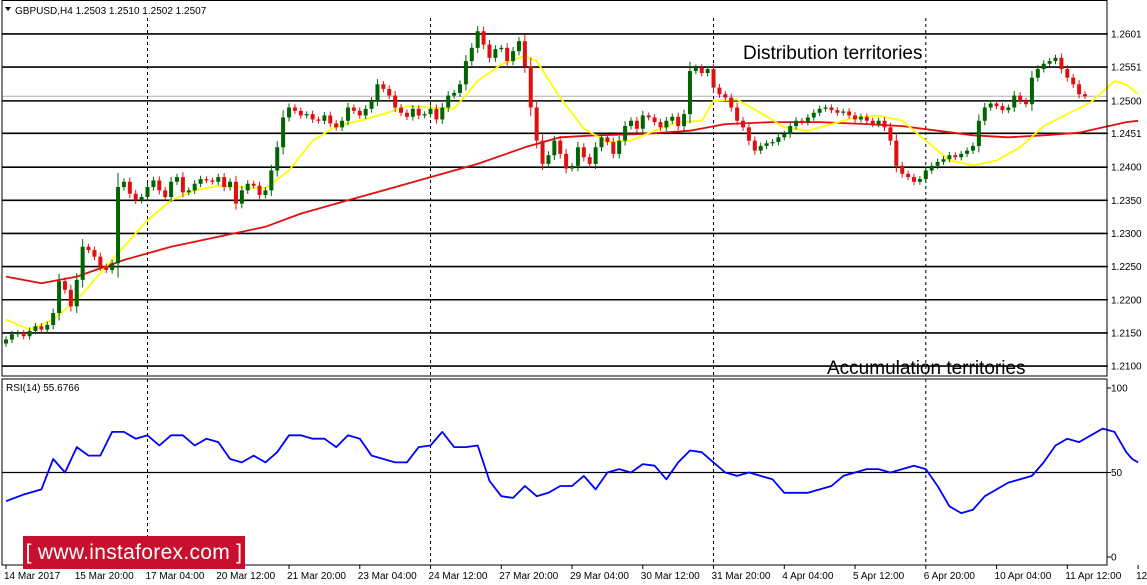  Describe the element at coordinates (599, 576) in the screenshot. I see `time-tick-label: 29 Mar 04:00` at that location.